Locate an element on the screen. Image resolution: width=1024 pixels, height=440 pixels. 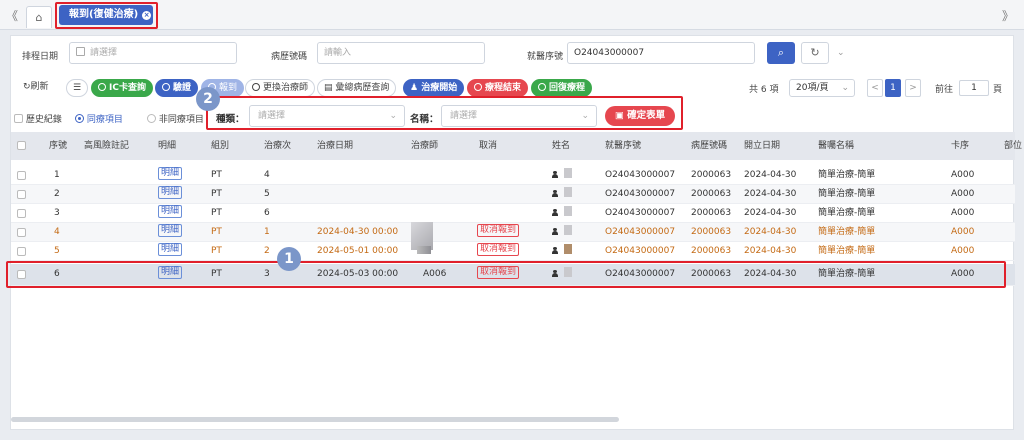
next-page-button: > is located at coordinates (913, 88).